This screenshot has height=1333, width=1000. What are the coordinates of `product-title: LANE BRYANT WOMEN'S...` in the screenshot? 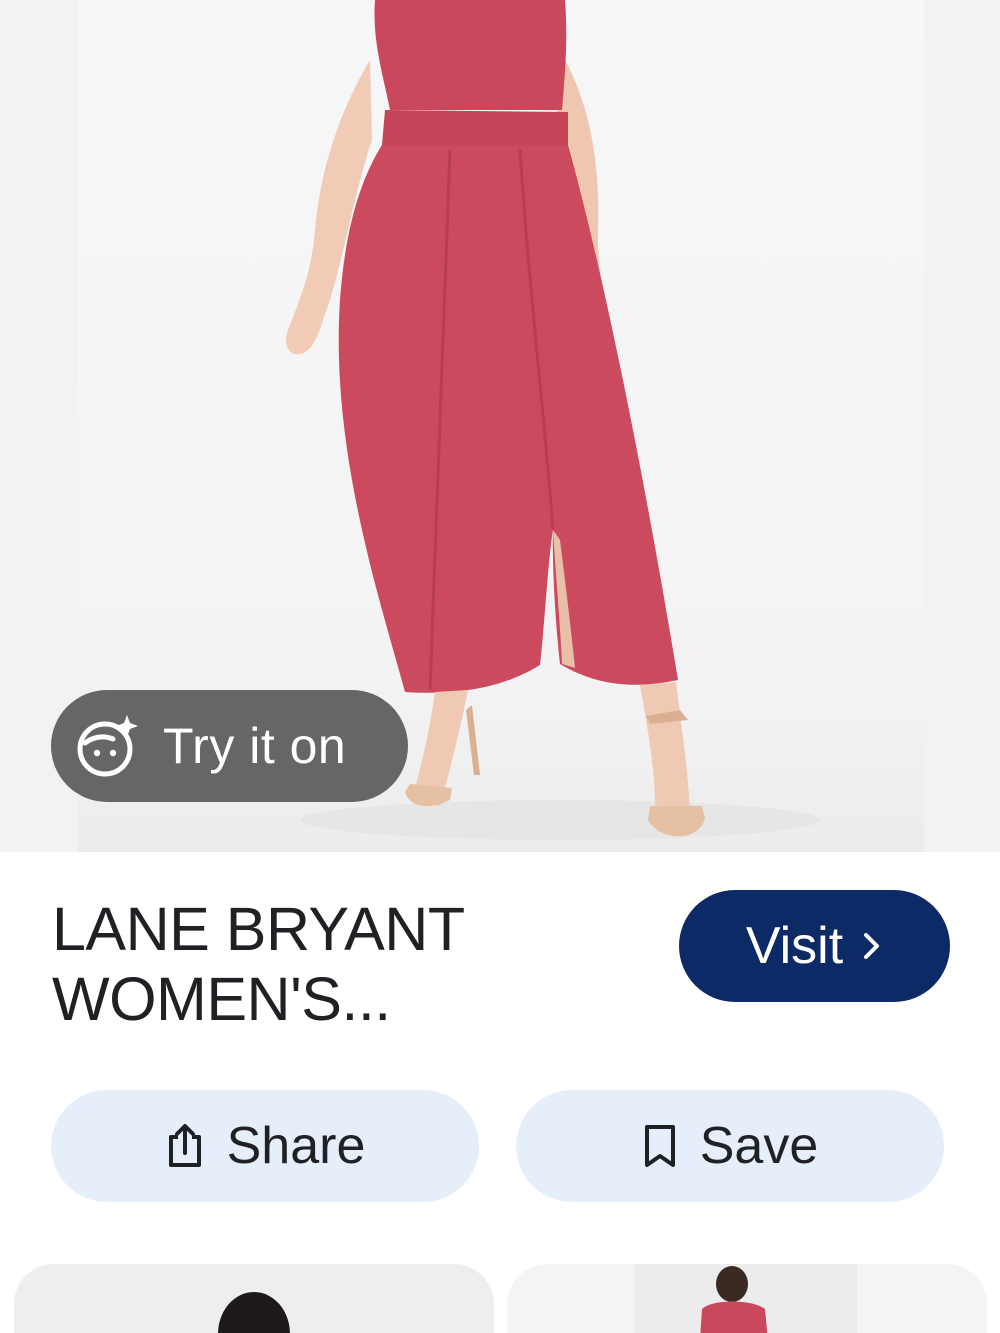 It's located at (312, 964).